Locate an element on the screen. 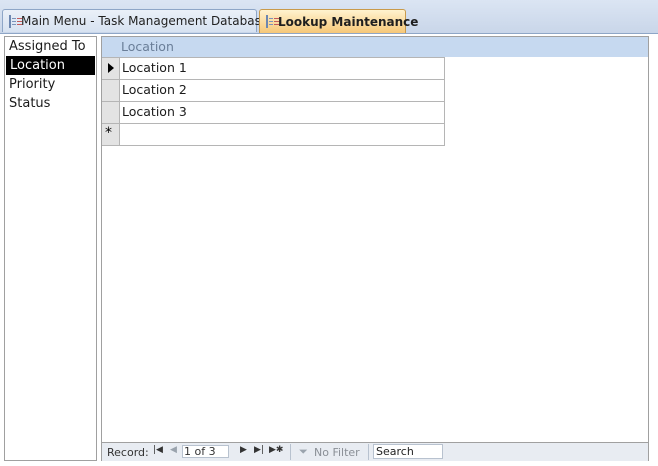  record-label: Record: is located at coordinates (128, 452).